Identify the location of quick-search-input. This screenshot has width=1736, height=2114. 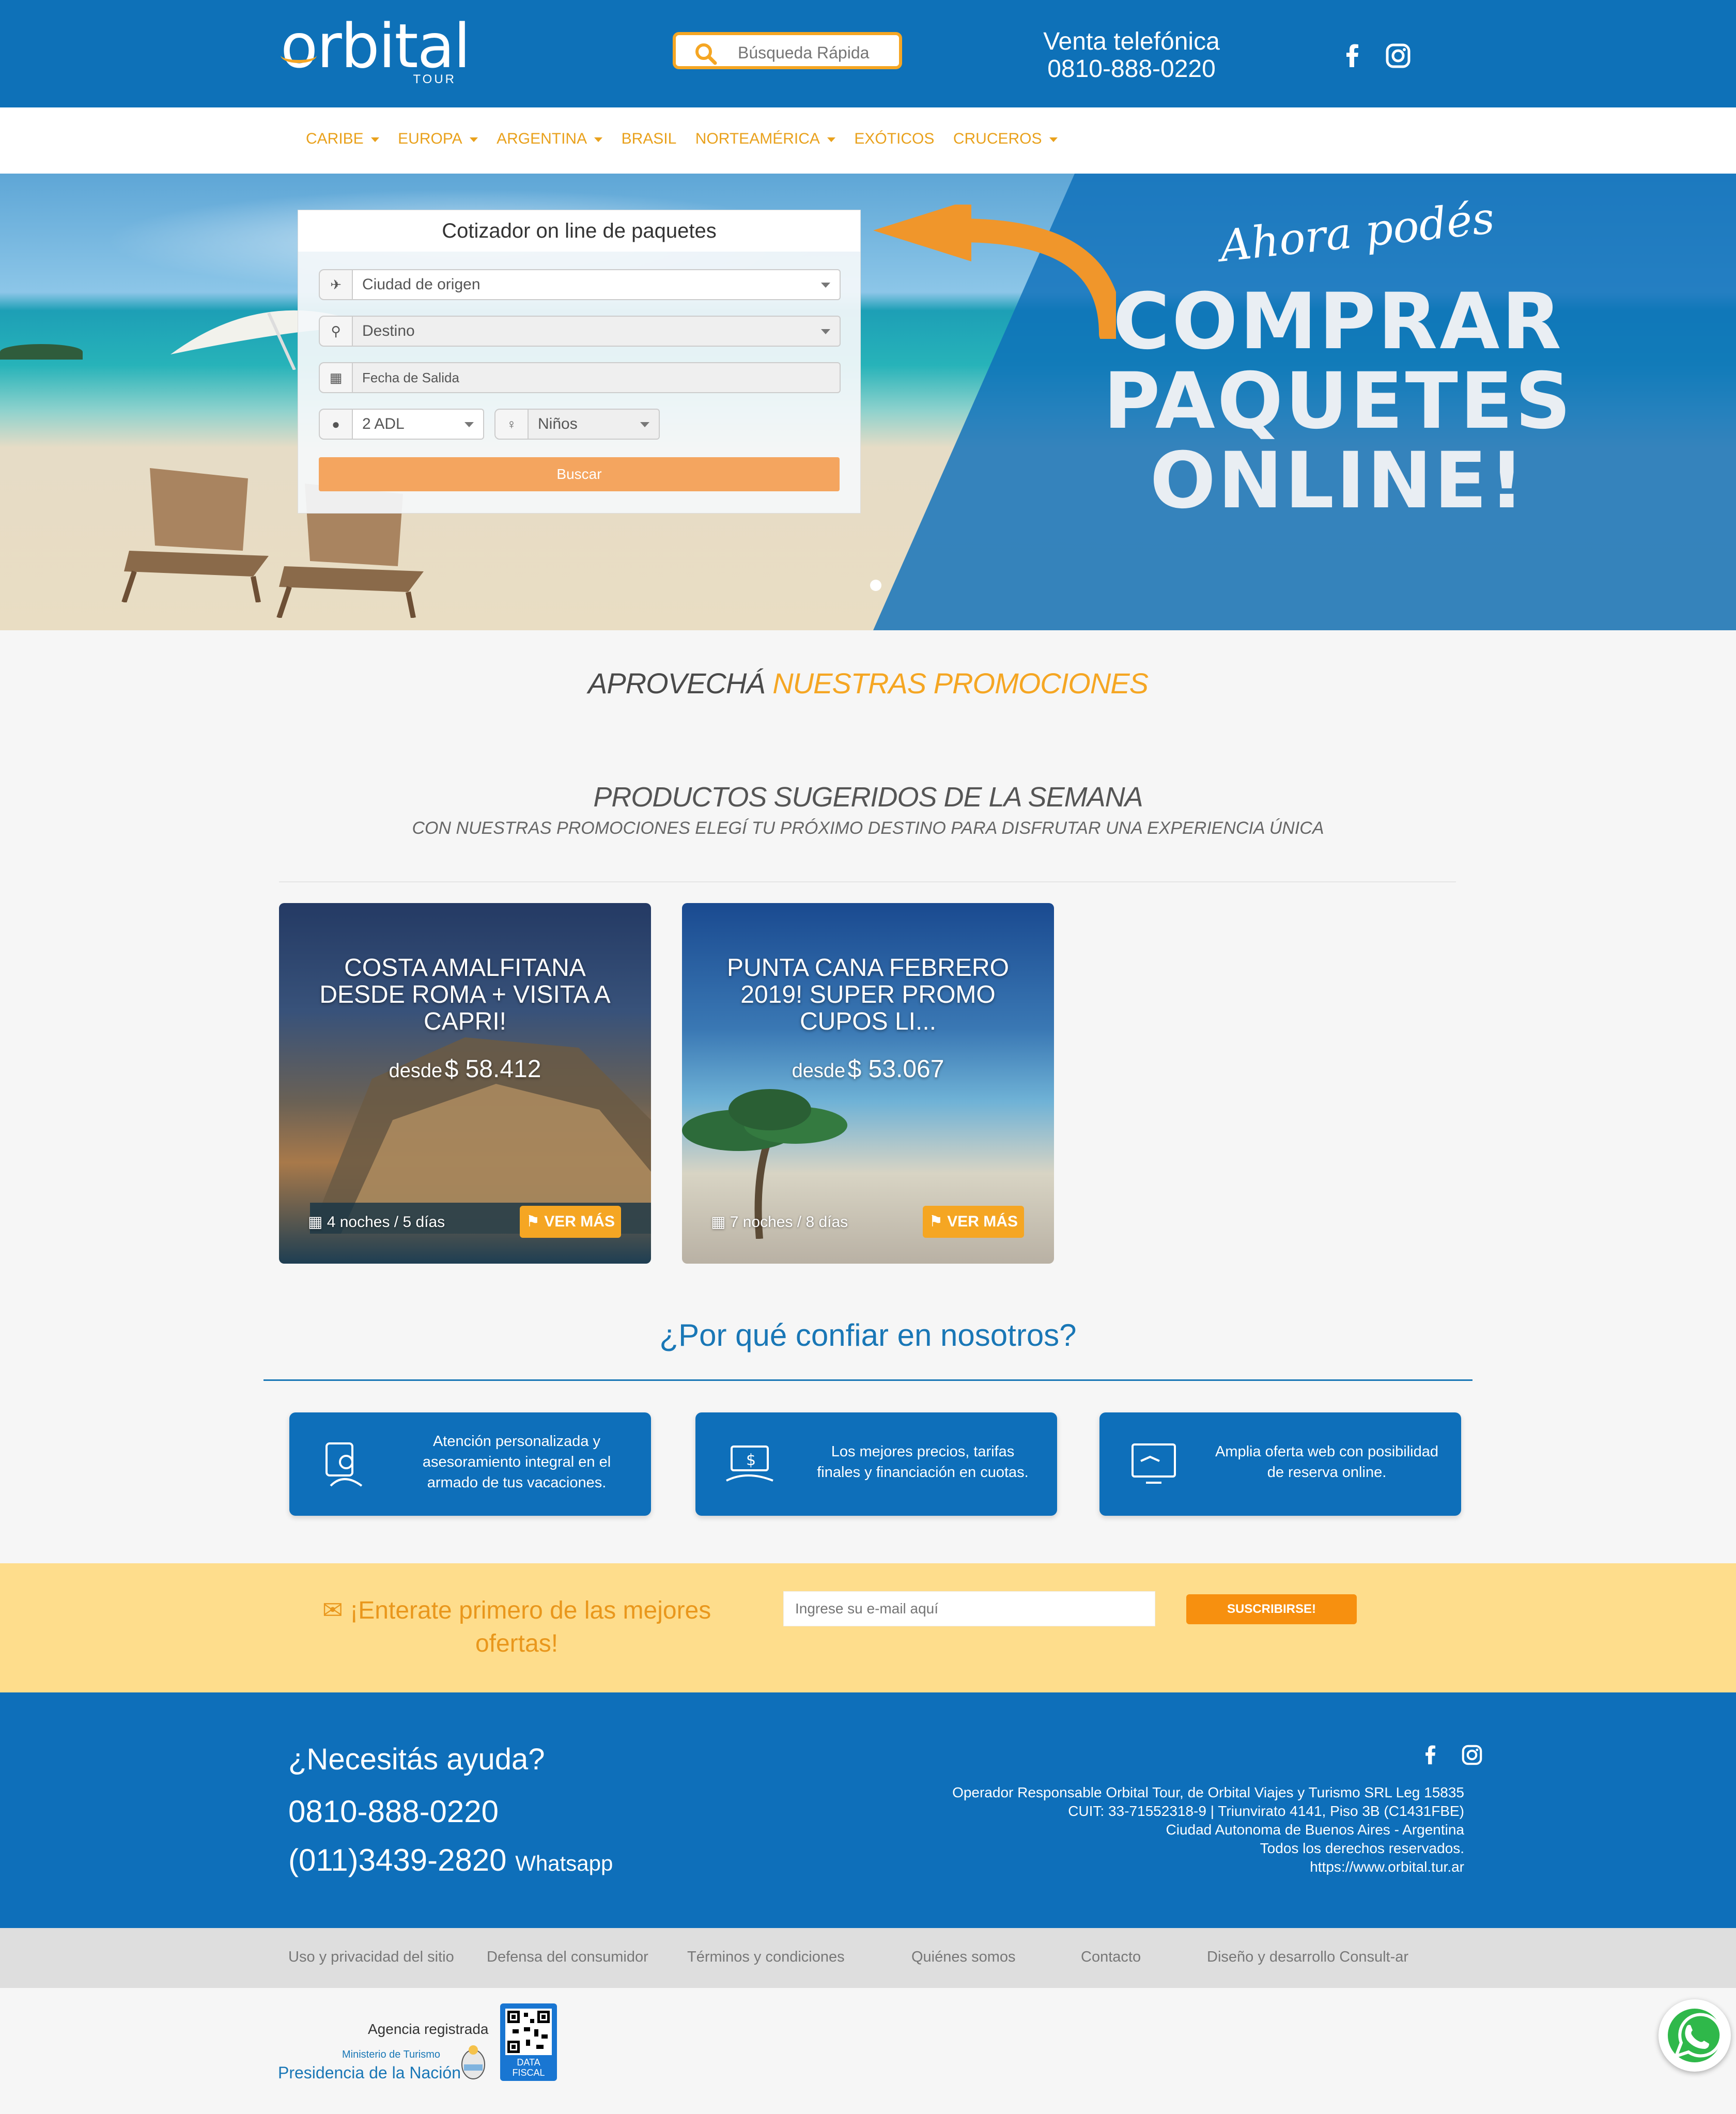
(816, 52).